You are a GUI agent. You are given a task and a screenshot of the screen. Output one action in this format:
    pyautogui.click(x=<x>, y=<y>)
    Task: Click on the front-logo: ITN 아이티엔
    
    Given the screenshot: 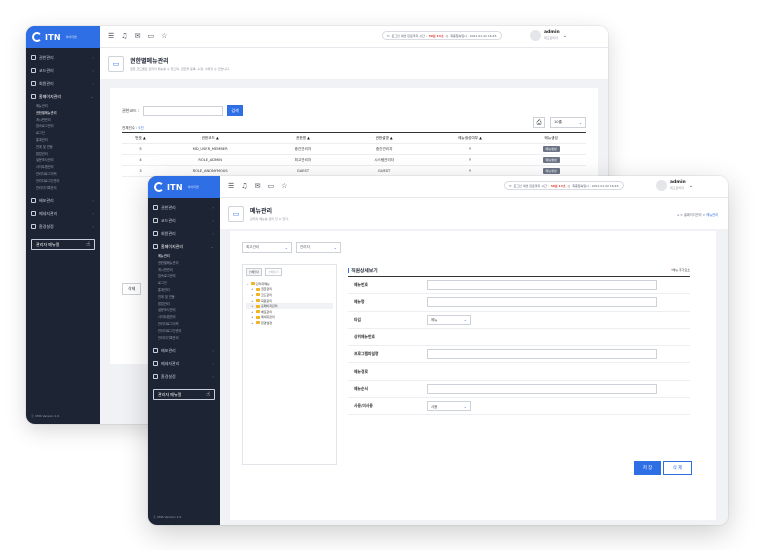 What is the action you would take?
    pyautogui.click(x=184, y=187)
    